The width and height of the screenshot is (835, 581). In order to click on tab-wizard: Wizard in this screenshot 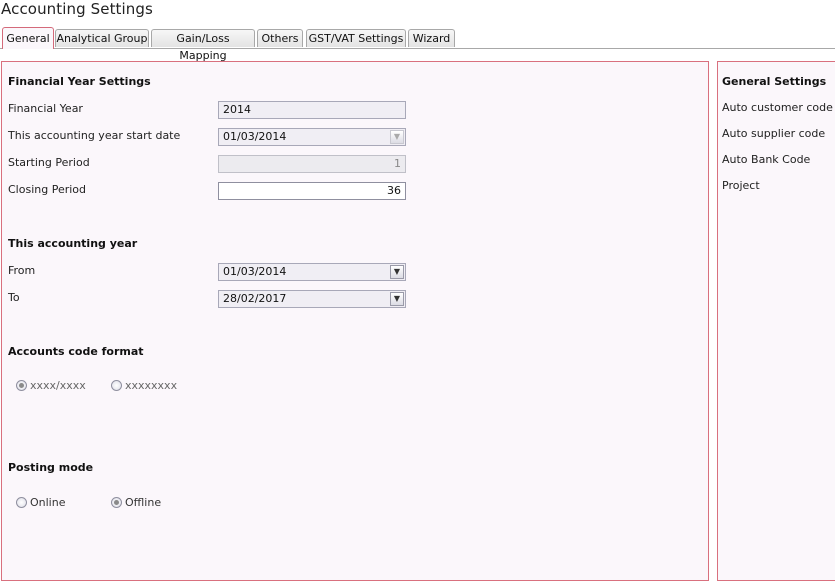, I will do `click(431, 38)`.